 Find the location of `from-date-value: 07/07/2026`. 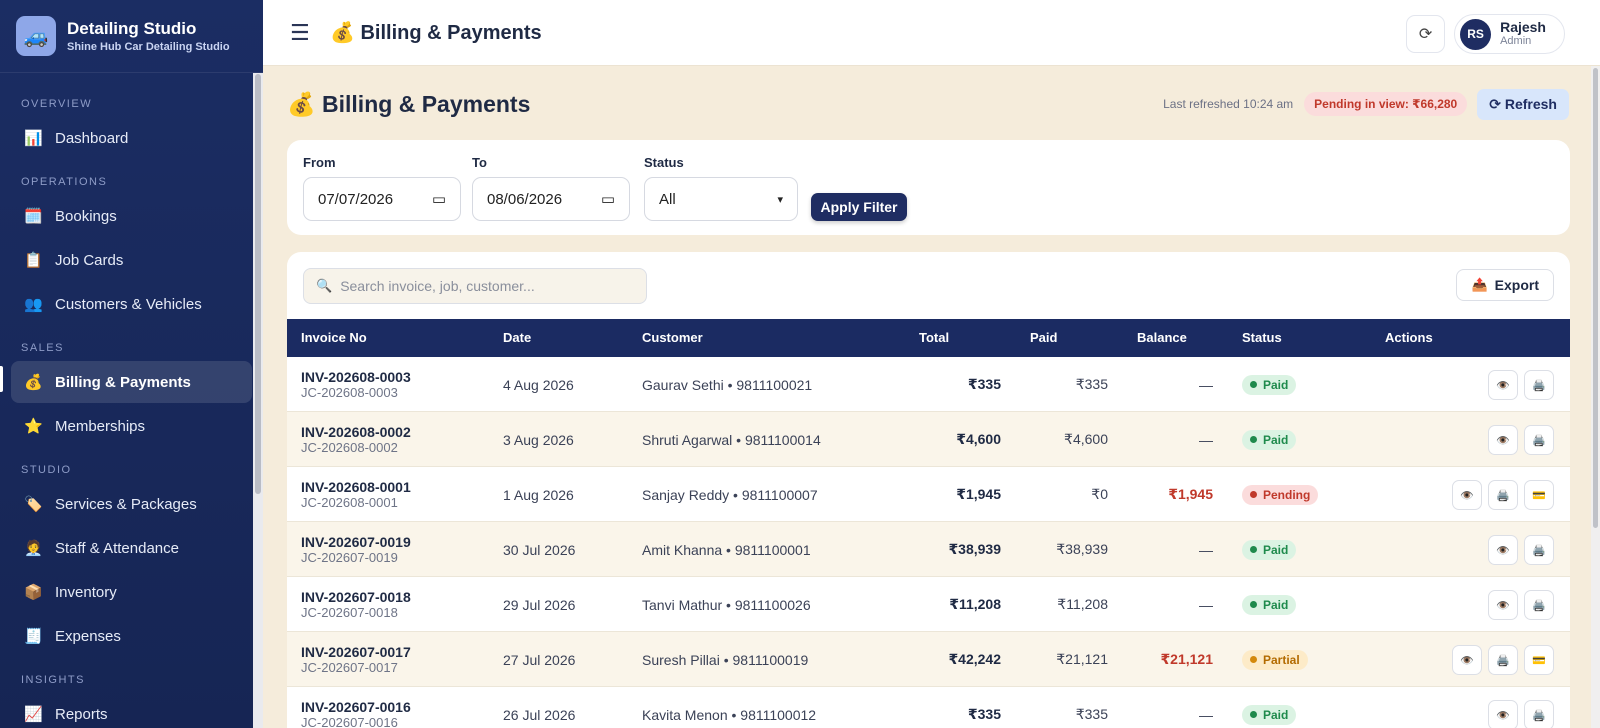

from-date-value: 07/07/2026 is located at coordinates (356, 199).